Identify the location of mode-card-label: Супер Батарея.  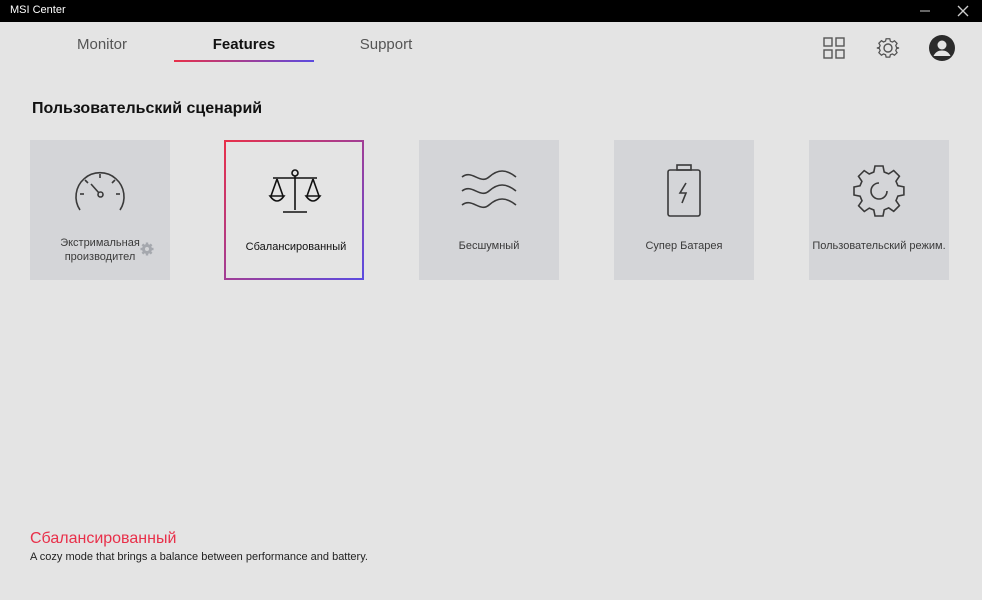
(684, 246).